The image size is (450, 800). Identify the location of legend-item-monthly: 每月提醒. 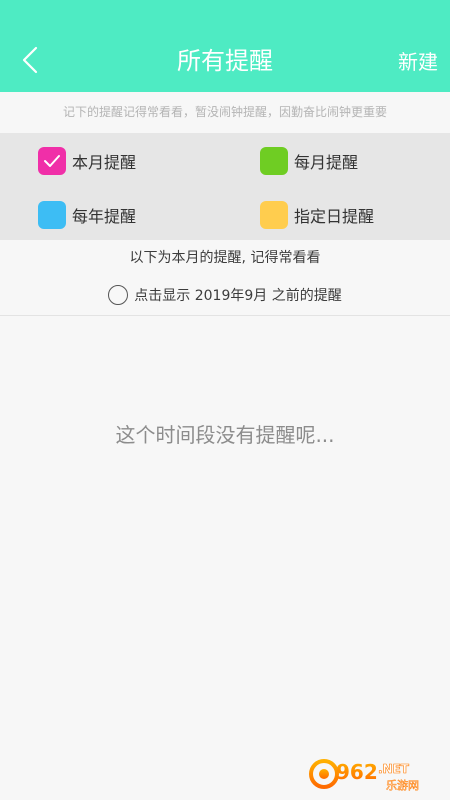
(309, 161).